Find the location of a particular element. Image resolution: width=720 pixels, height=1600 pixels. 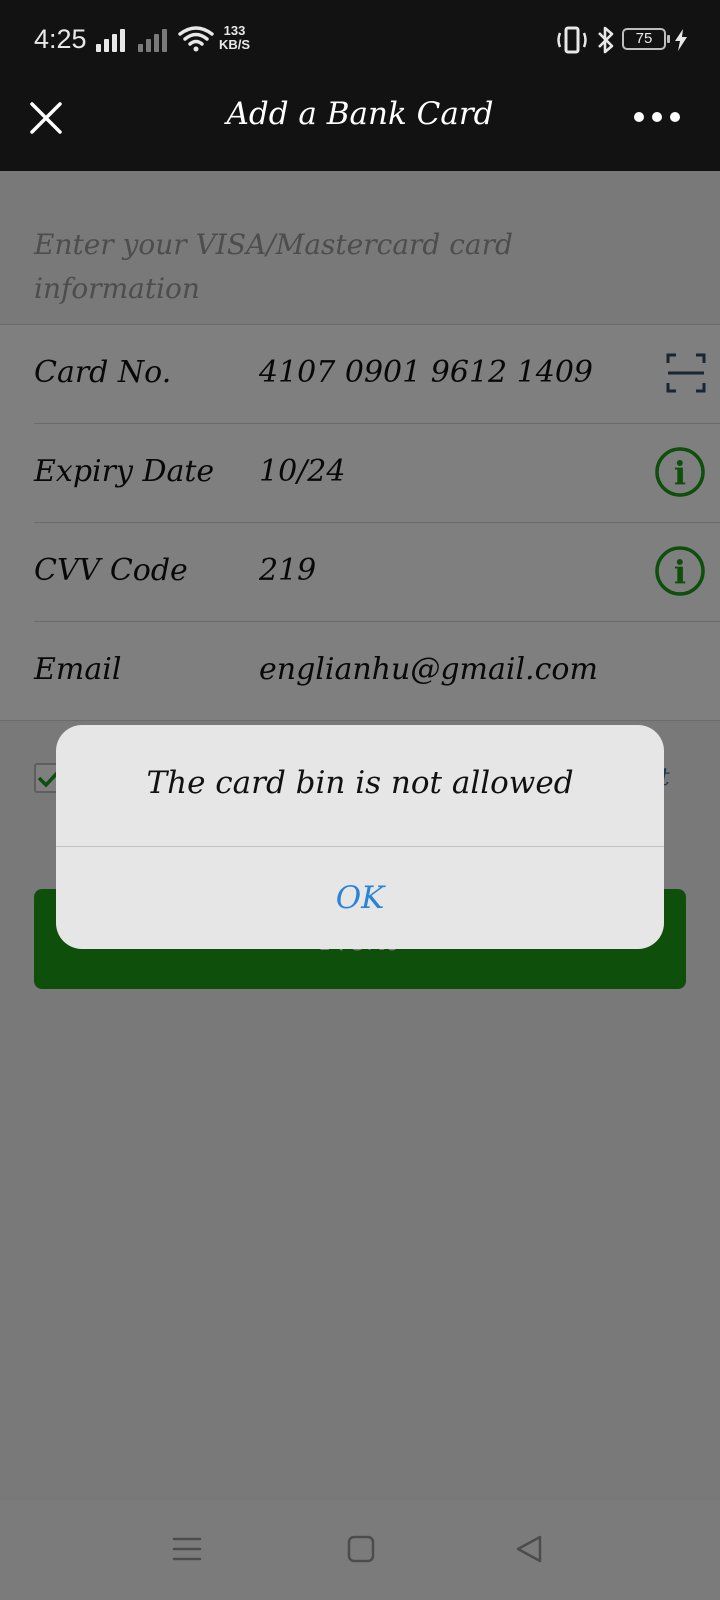

ok-button: OK is located at coordinates (360, 898).